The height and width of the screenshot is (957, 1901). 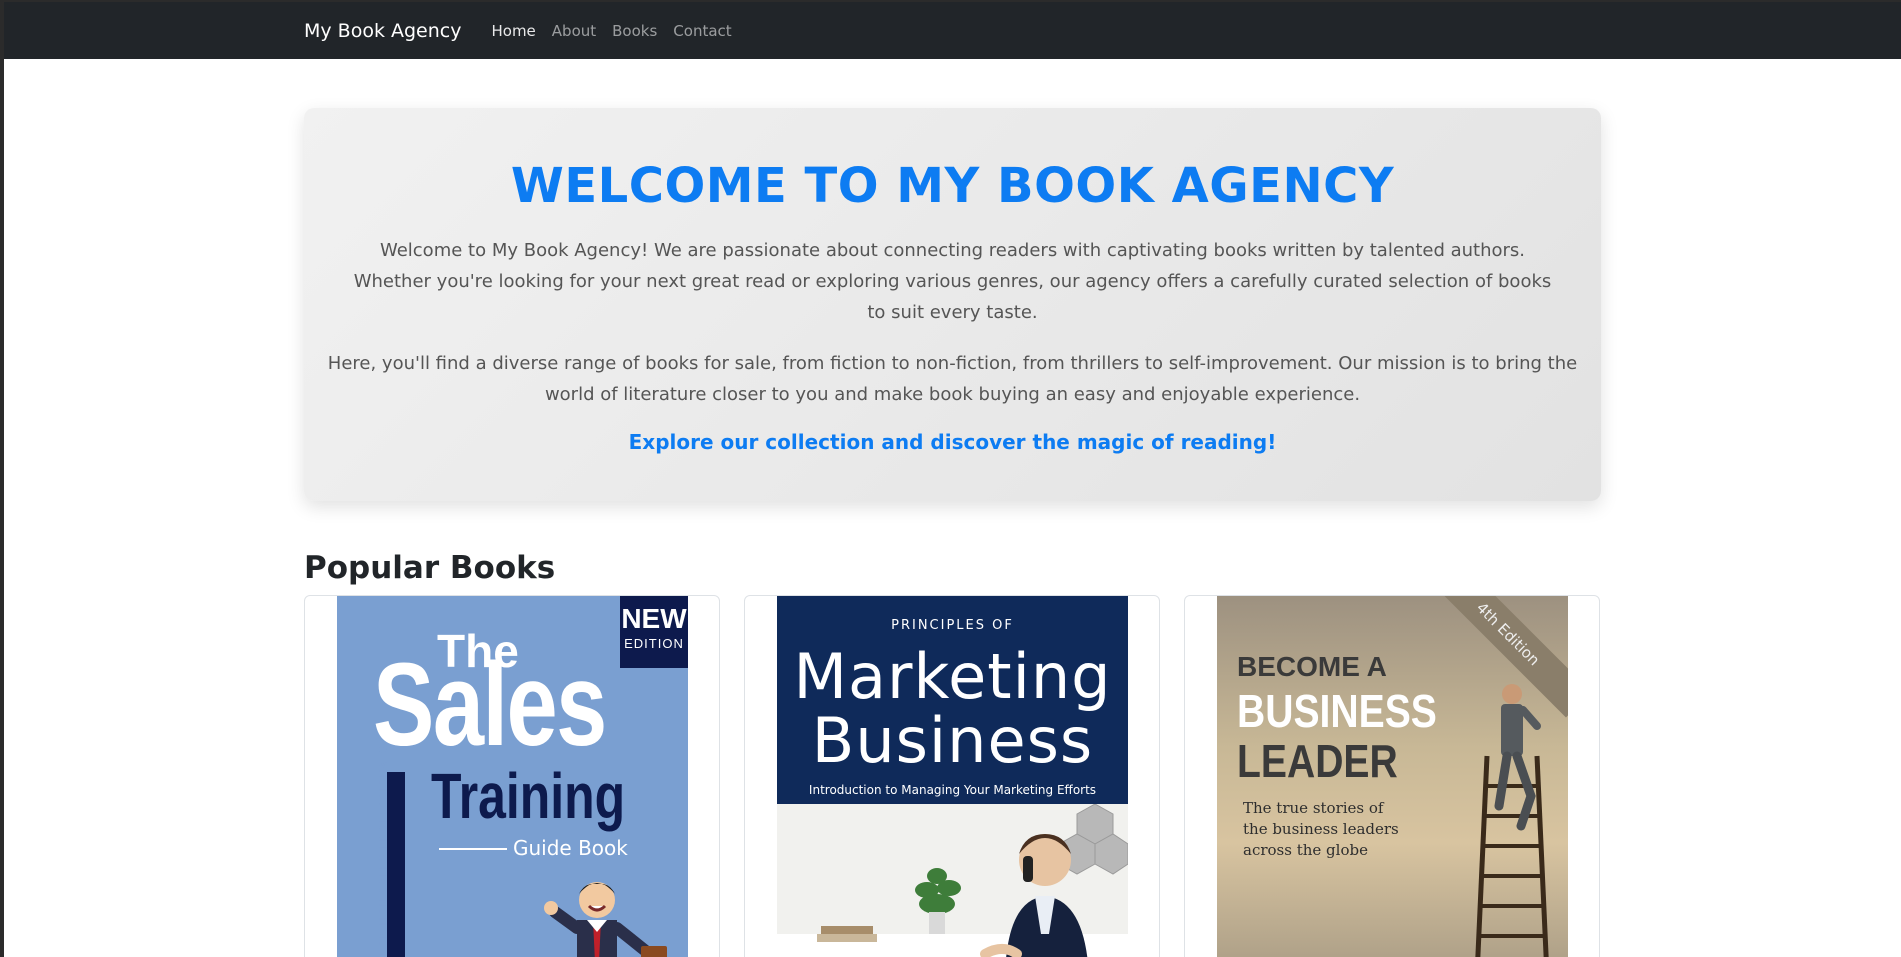 I want to click on cover-title-training: Training, so click(x=528, y=796).